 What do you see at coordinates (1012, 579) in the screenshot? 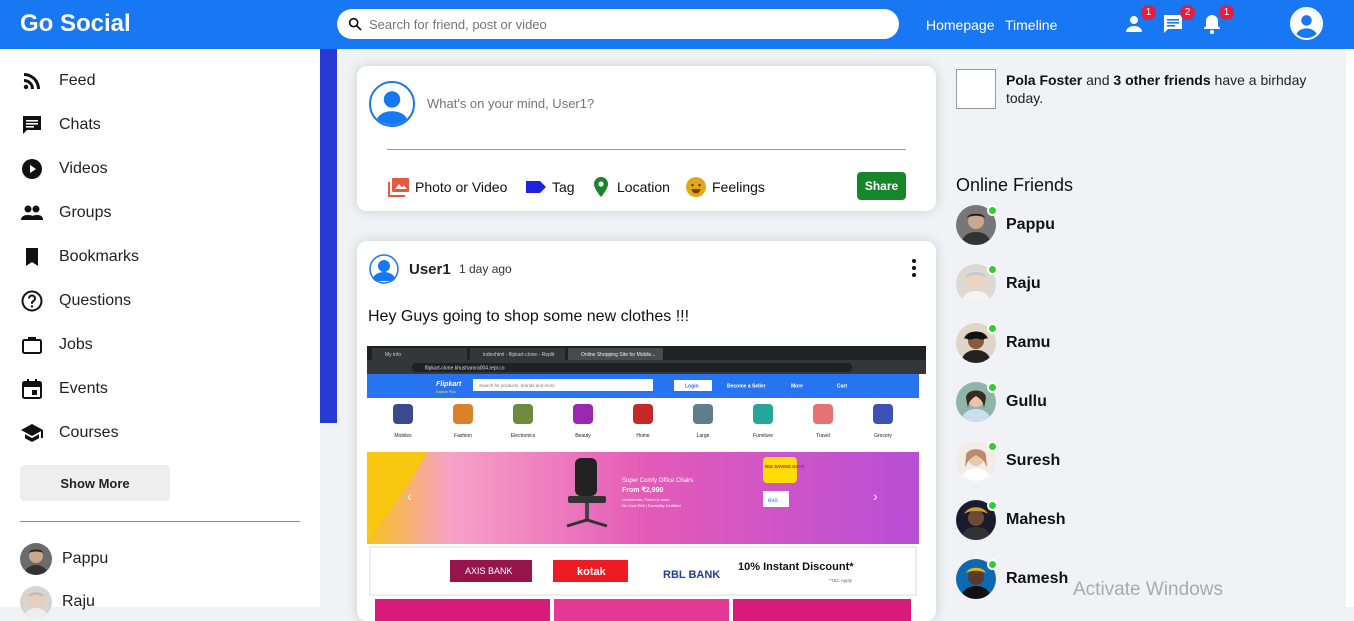
I see `online-friend: Ramesh` at bounding box center [1012, 579].